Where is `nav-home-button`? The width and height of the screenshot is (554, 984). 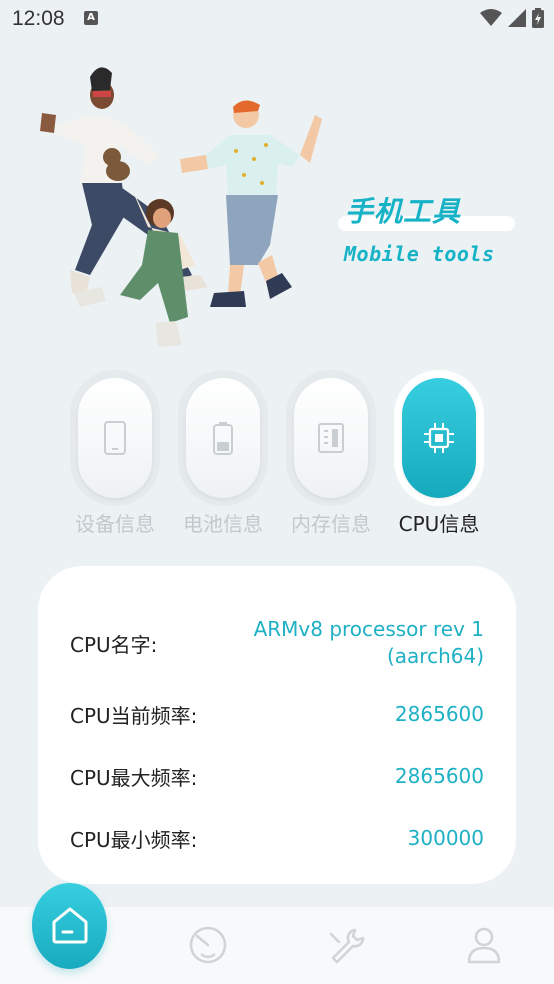 nav-home-button is located at coordinates (69, 926).